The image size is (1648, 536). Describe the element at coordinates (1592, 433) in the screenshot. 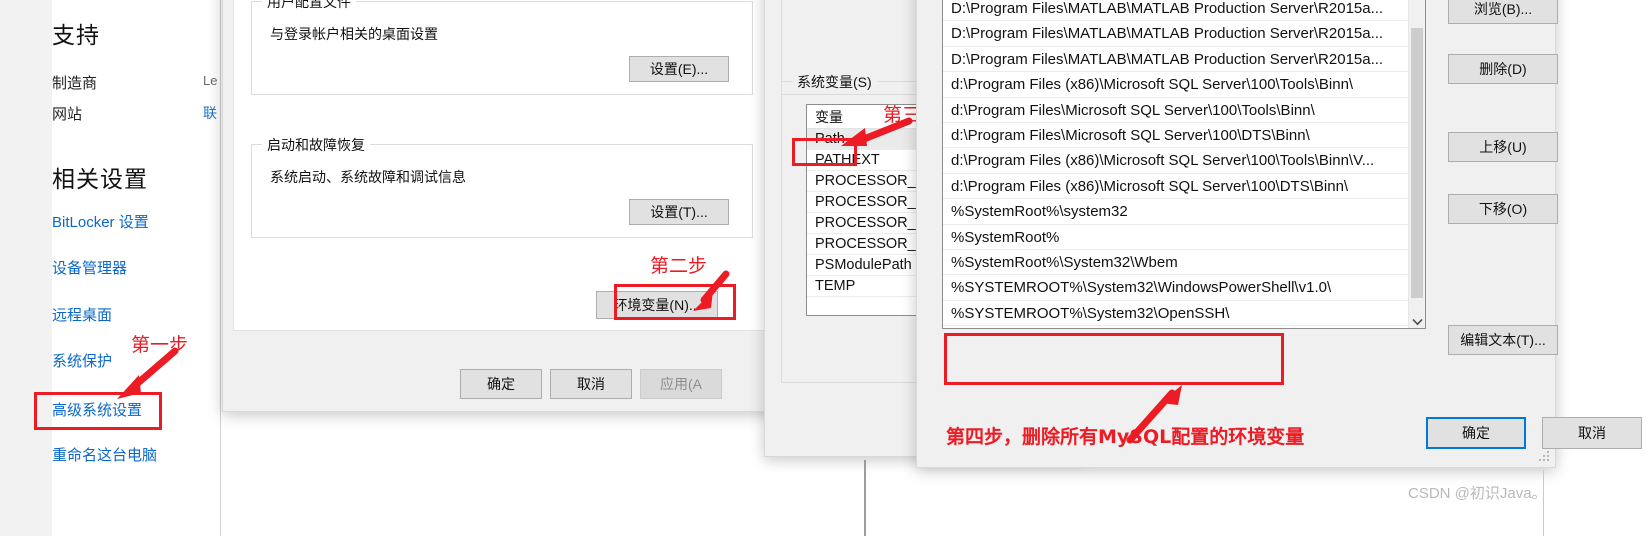

I see `edit-env-cancel-button: 取消` at that location.